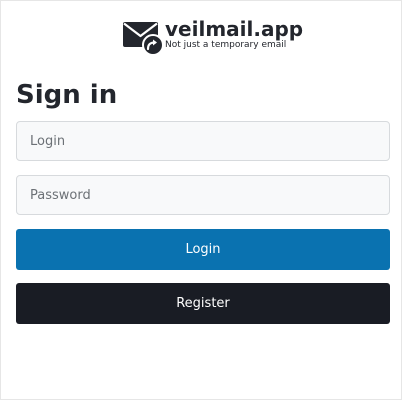  What do you see at coordinates (203, 141) in the screenshot?
I see `login-input` at bounding box center [203, 141].